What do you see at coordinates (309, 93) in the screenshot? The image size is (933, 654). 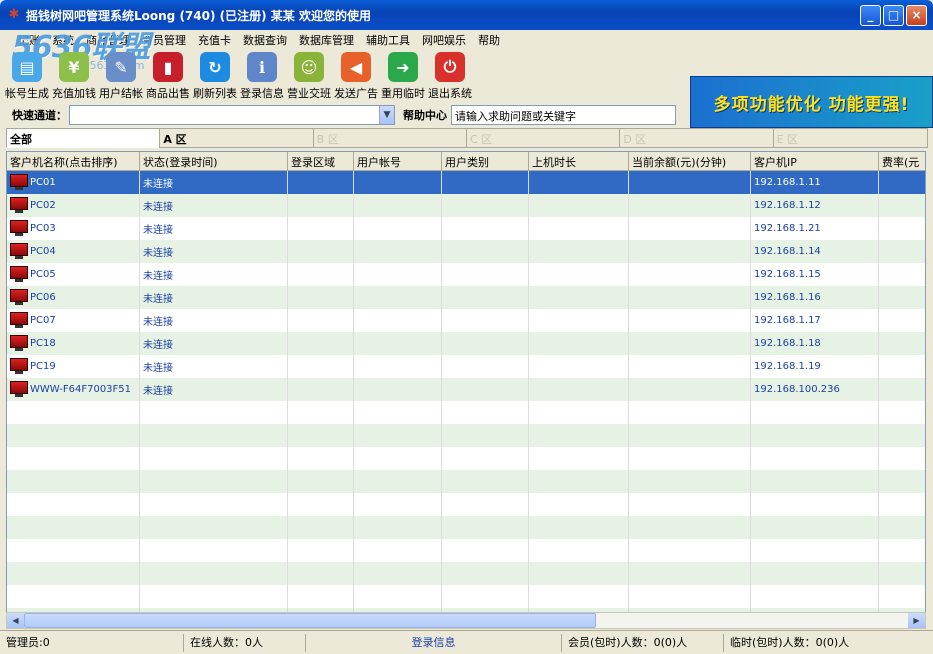 I see `toolbar-button-label: 营业交班` at bounding box center [309, 93].